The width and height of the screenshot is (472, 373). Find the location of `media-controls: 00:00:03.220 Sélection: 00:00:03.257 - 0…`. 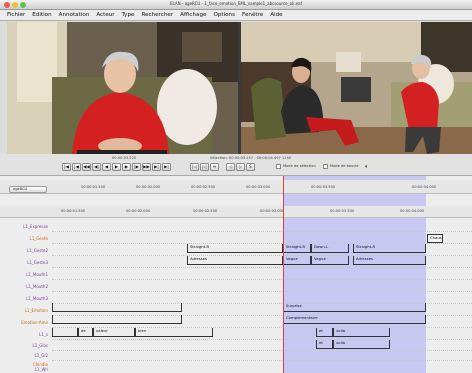

media-controls: 00:00:03.220 Sélection: 00:00:03.257 - 0… is located at coordinates (236, 165).